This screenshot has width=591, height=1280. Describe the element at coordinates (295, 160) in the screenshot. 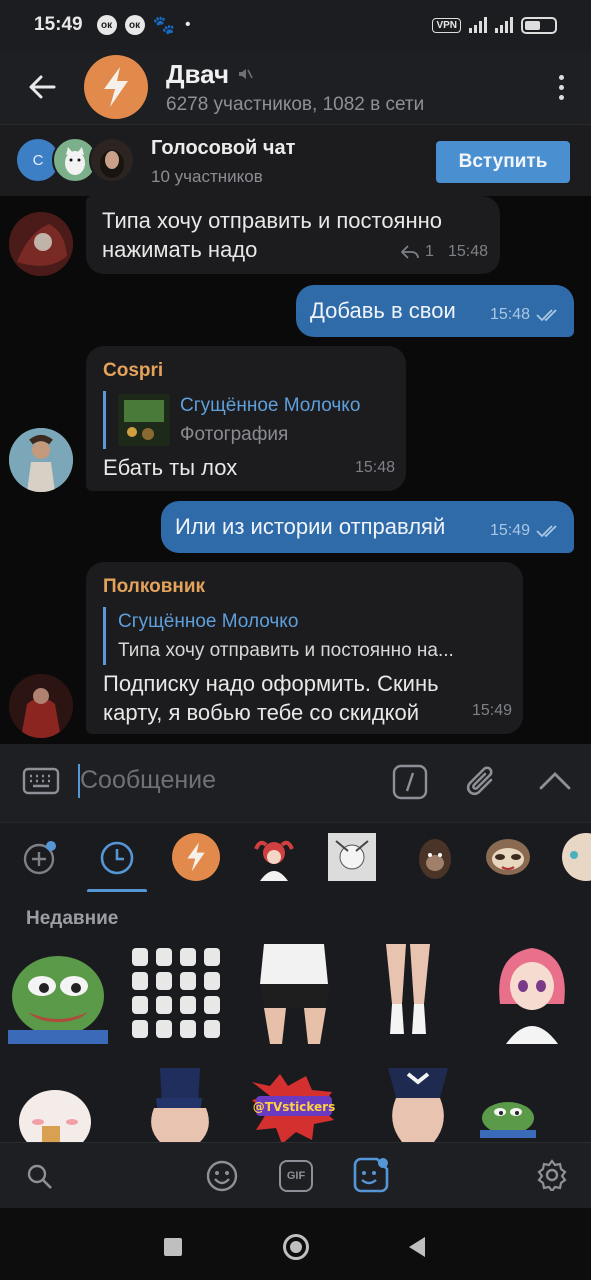

I see `voice-chat-banner: С Голосовой чат 10 участников Вступить` at that location.